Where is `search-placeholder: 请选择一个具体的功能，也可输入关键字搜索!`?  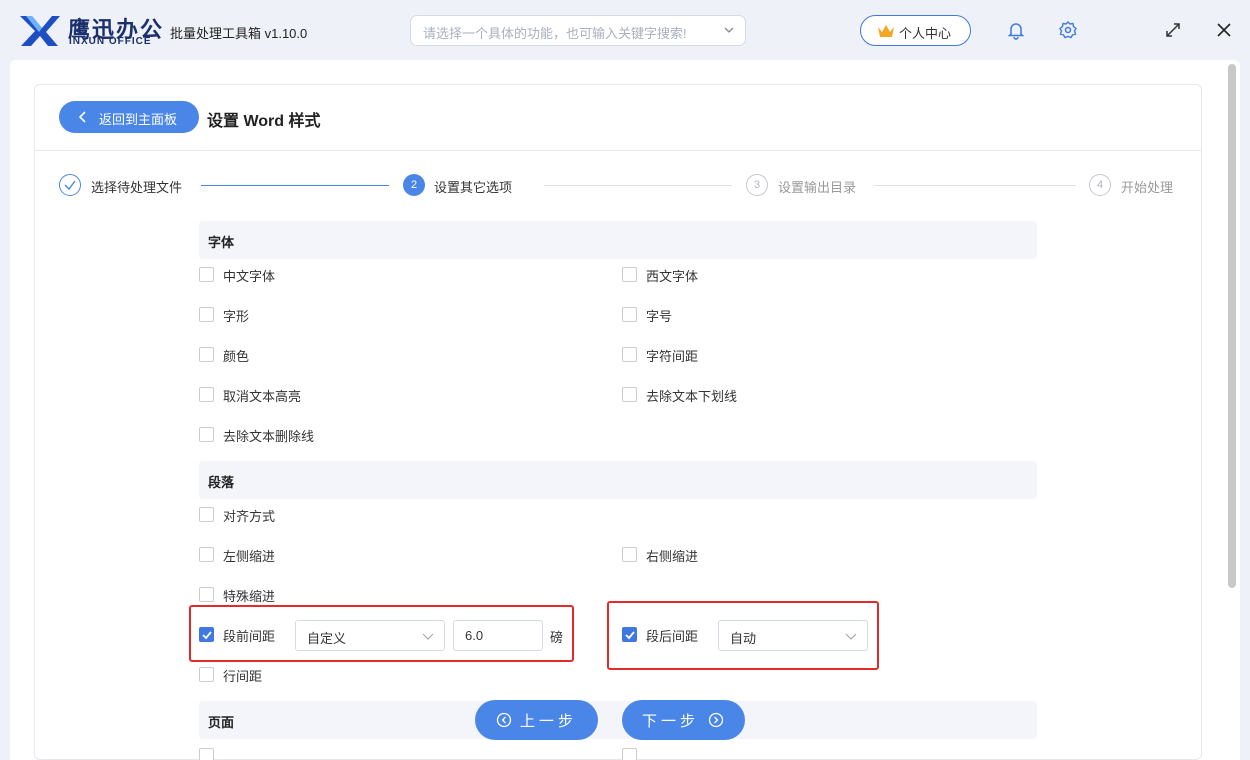 search-placeholder: 请选择一个具体的功能，也可输入关键字搜索! is located at coordinates (555, 33).